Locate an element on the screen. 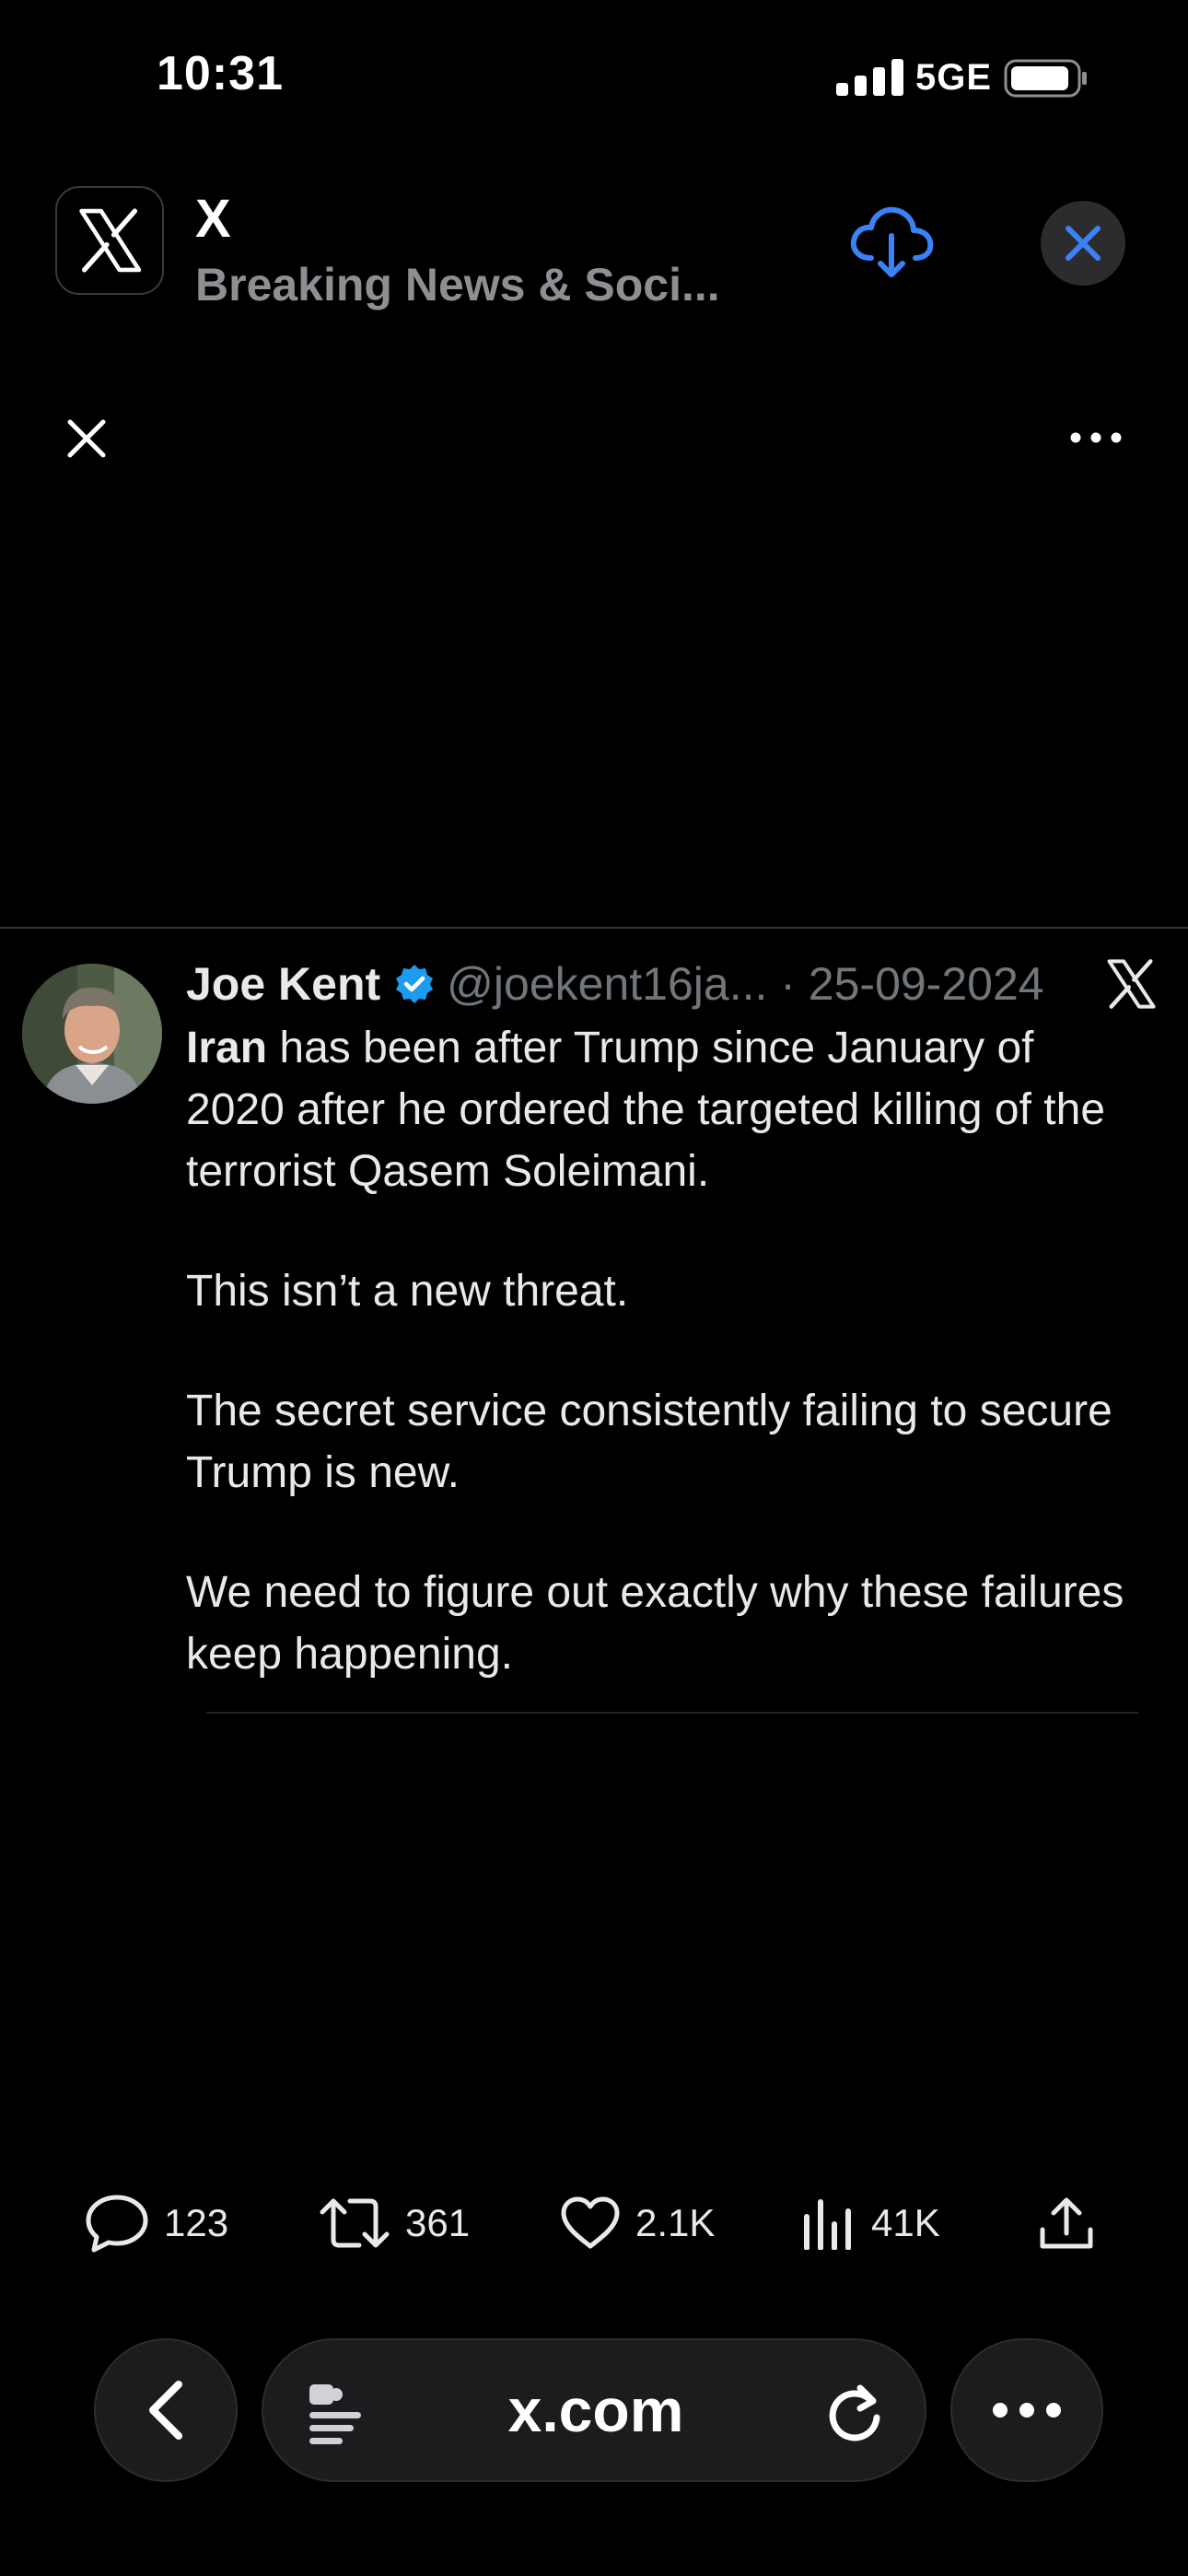 The width and height of the screenshot is (1188, 2576). tweet-author-row: Joe Kent @joekent16ja... · 25-09-2024 is located at coordinates (615, 984).